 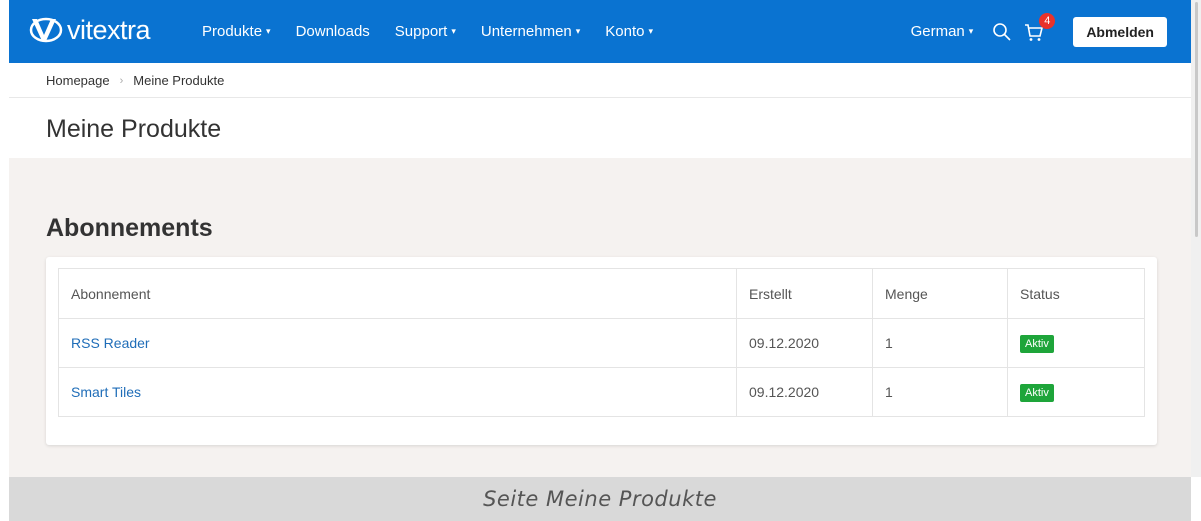 I want to click on header-abonnement: Abonnement, so click(x=397, y=293).